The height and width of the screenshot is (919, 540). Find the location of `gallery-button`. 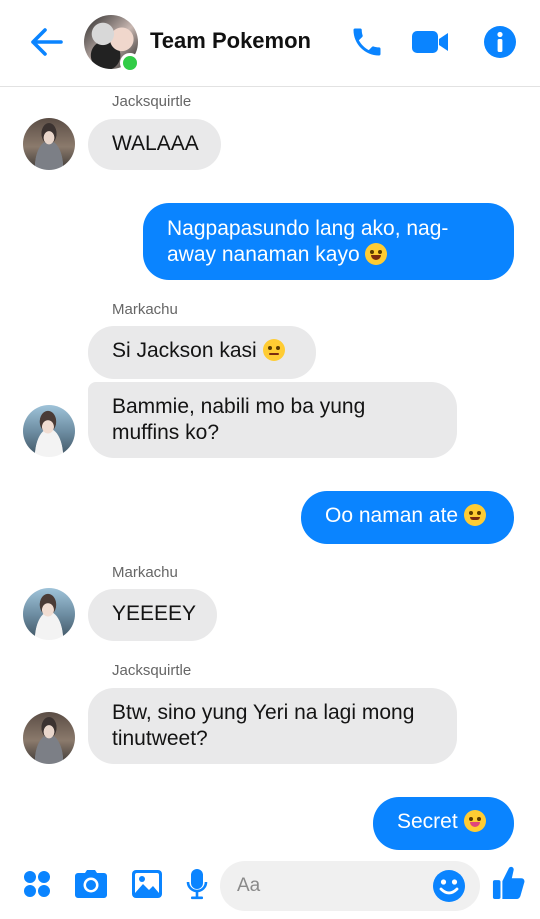

gallery-button is located at coordinates (147, 884).